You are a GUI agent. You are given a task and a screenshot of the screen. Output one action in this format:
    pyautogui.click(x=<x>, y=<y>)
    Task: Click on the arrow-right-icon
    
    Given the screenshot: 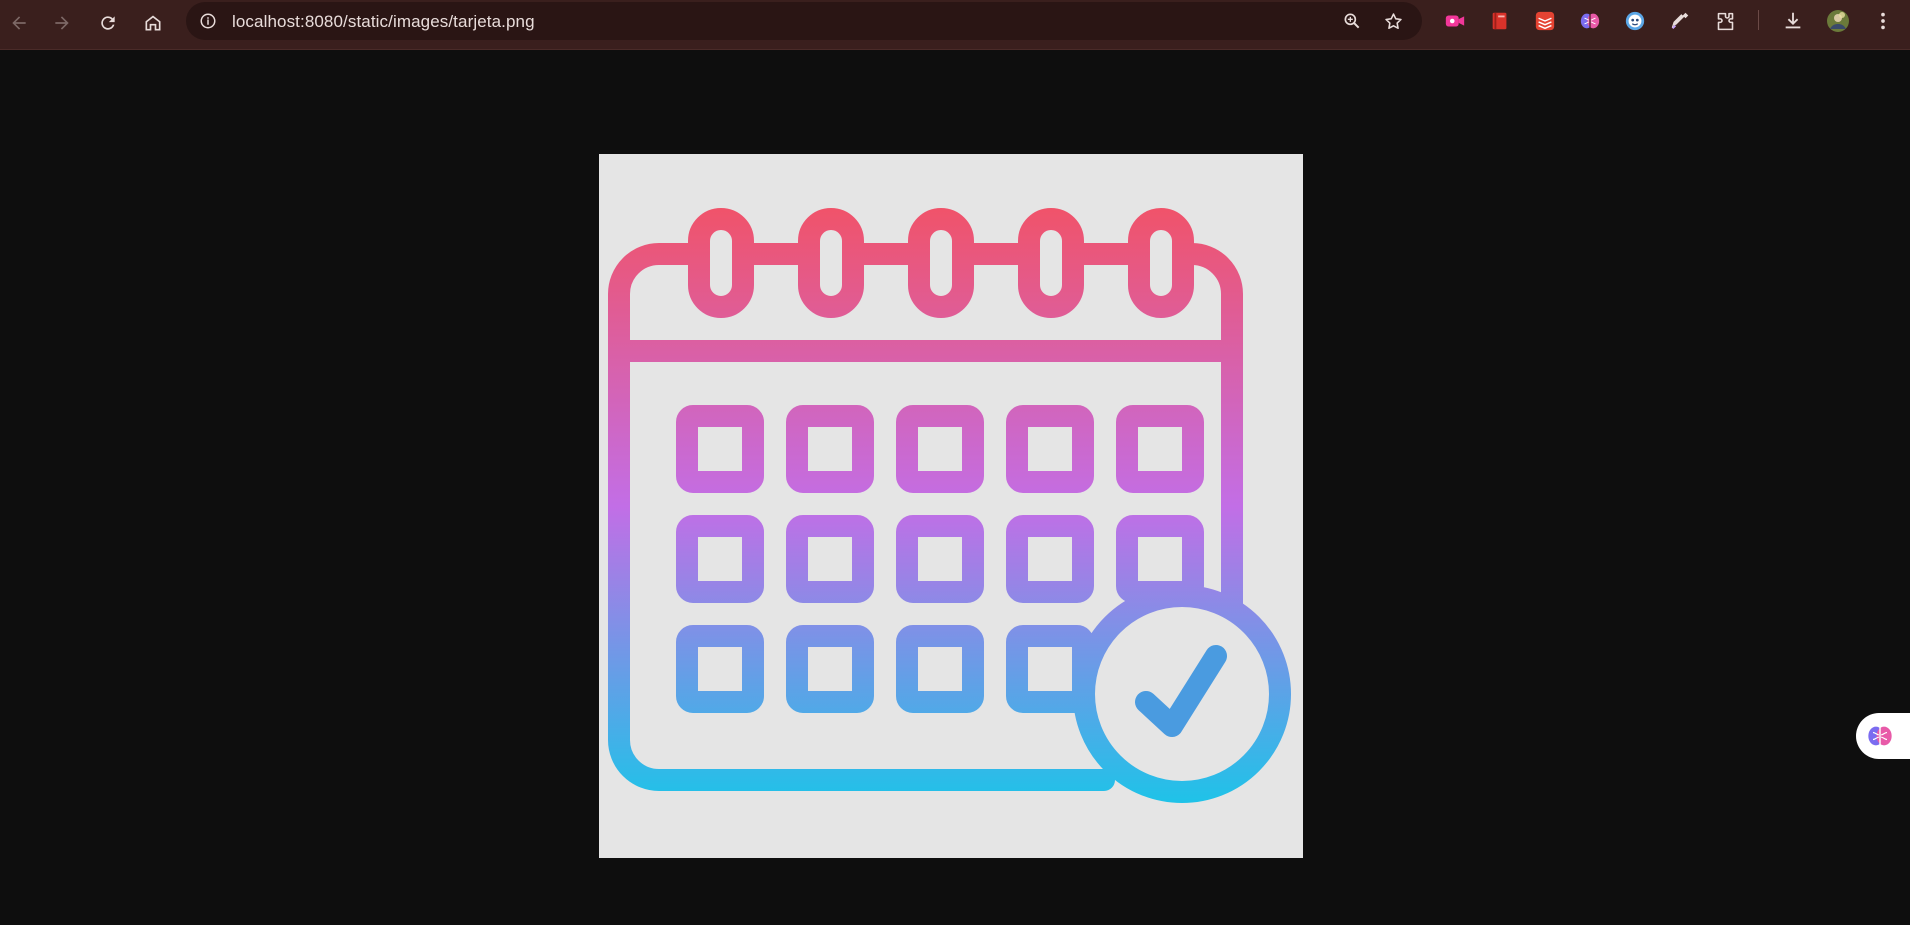 What is the action you would take?
    pyautogui.click(x=62, y=23)
    